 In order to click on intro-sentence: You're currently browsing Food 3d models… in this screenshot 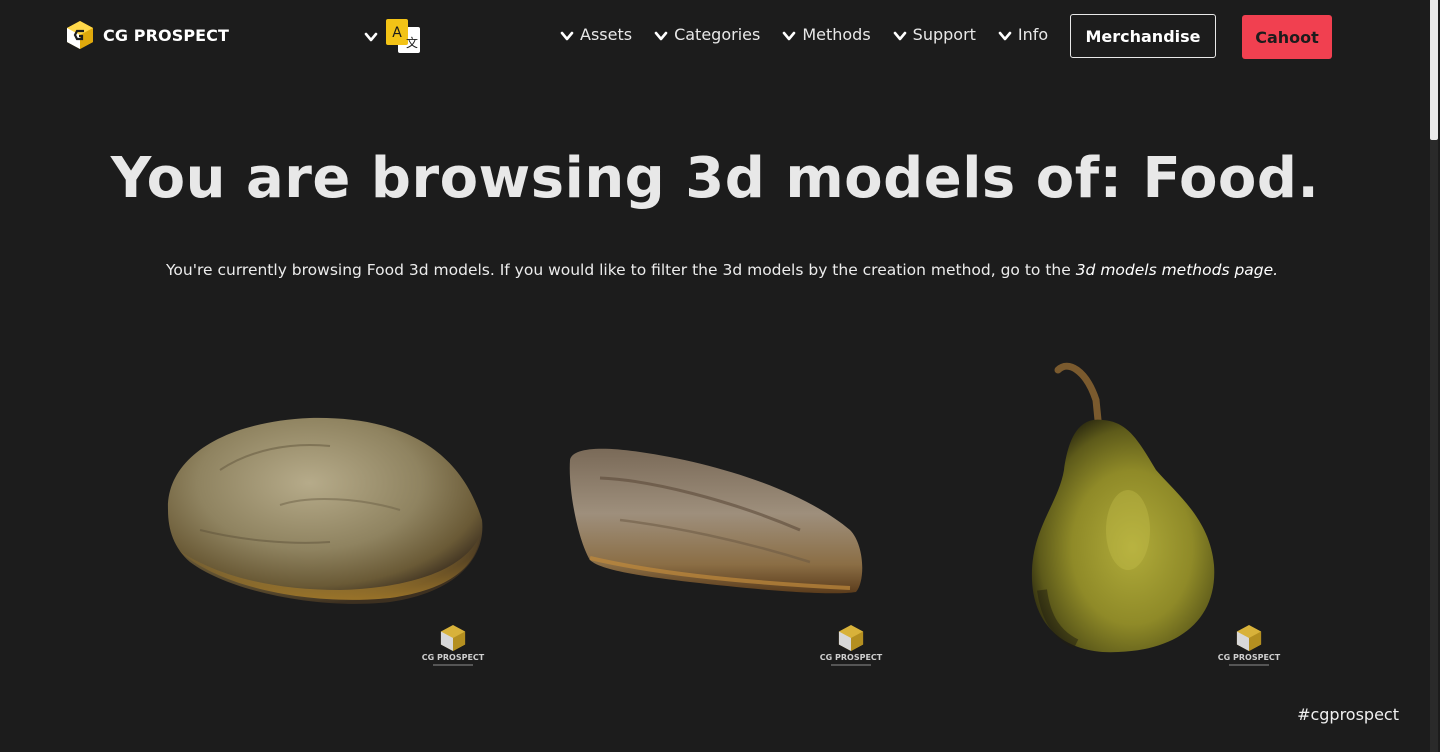, I will do `click(621, 270)`.